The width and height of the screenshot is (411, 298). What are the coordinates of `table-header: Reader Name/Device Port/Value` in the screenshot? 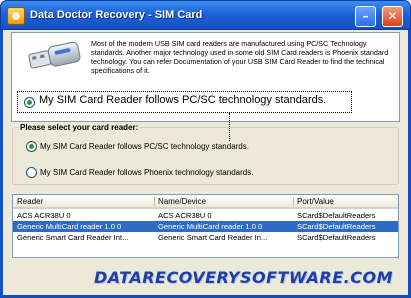 It's located at (205, 202).